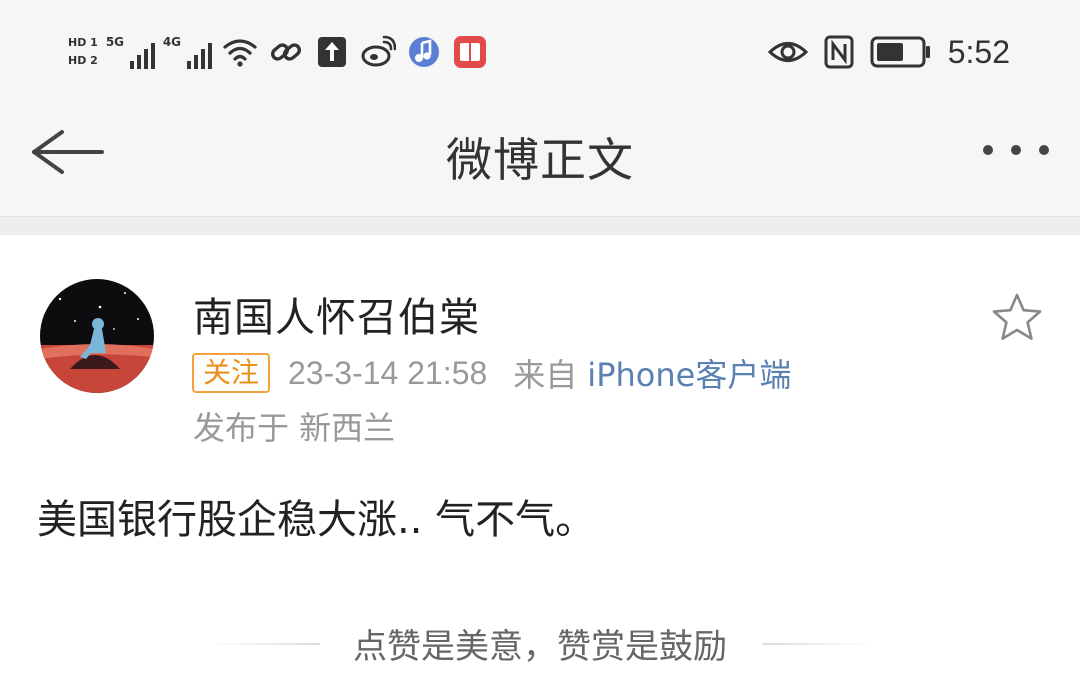  What do you see at coordinates (900, 52) in the screenshot?
I see `battery-icon` at bounding box center [900, 52].